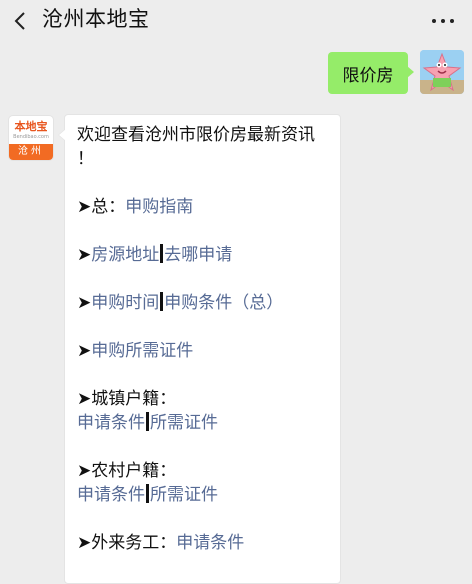 This screenshot has width=472, height=584. I want to click on intro-line: 欢迎查看沧州市限价房最新资讯, so click(196, 135).